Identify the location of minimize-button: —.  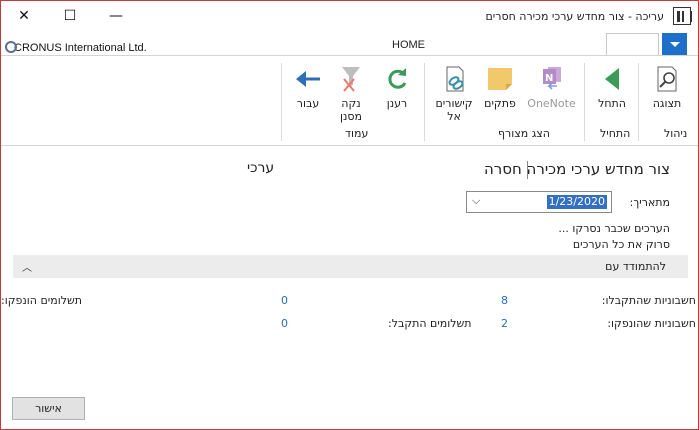
(116, 16).